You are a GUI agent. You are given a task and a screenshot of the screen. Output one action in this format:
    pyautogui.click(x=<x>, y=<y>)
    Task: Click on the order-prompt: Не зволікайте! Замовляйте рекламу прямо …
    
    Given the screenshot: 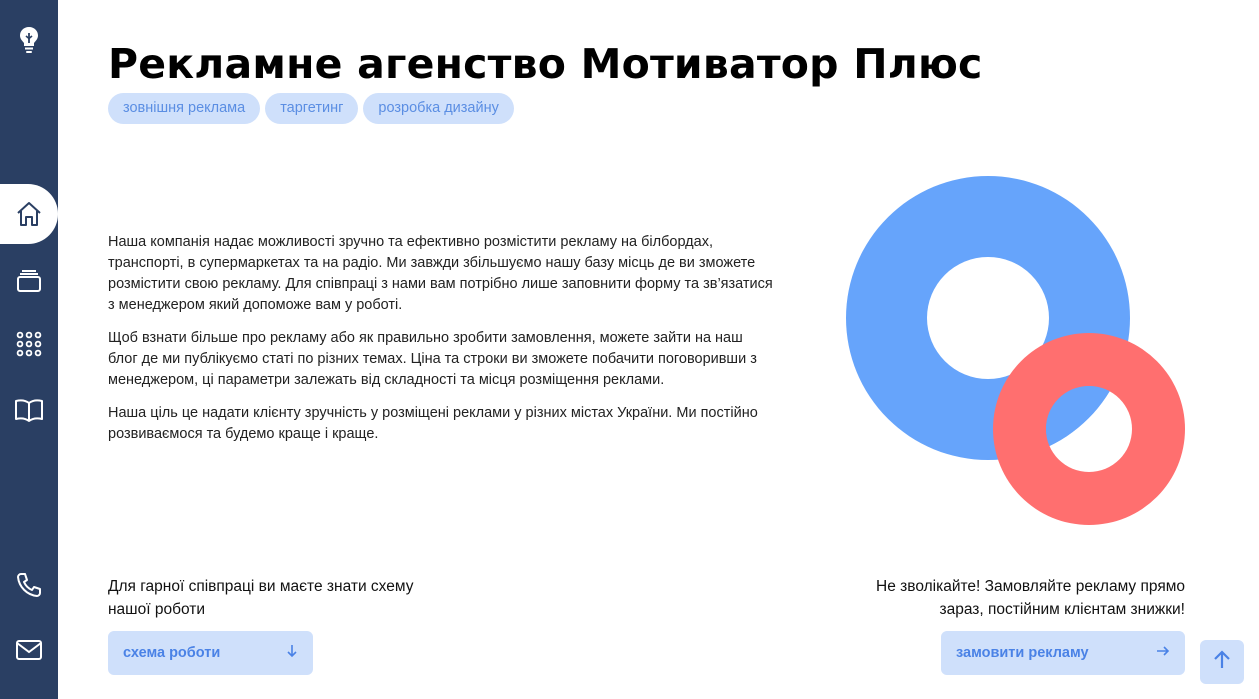 What is the action you would take?
    pyautogui.click(x=1030, y=598)
    